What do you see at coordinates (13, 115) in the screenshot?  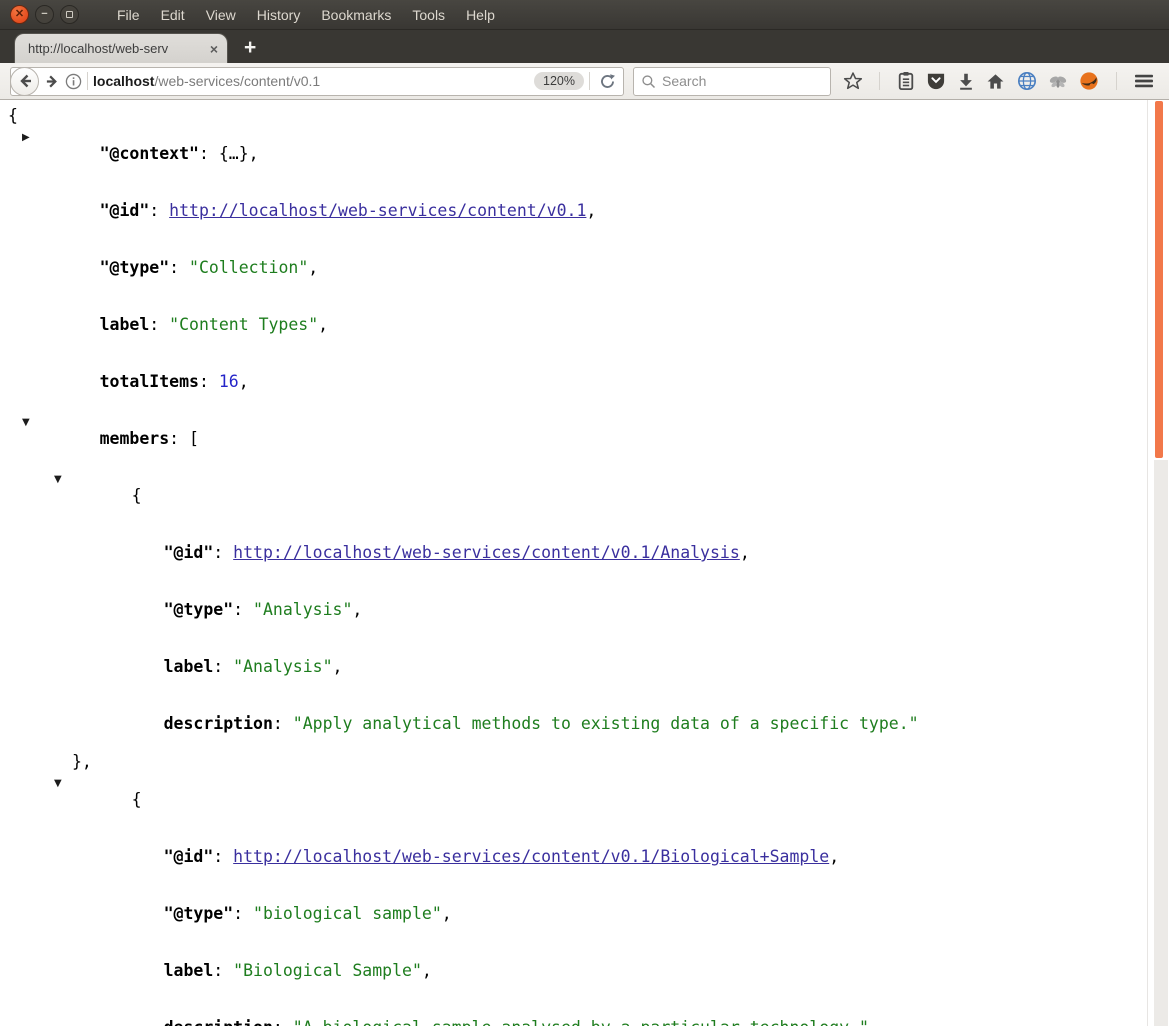 I see `json-root-open: {` at bounding box center [13, 115].